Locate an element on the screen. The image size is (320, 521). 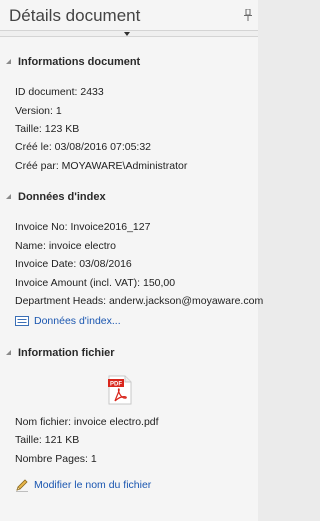
doc-created-row: Créé le: 03/08/2016 07:05:32 is located at coordinates (83, 147).